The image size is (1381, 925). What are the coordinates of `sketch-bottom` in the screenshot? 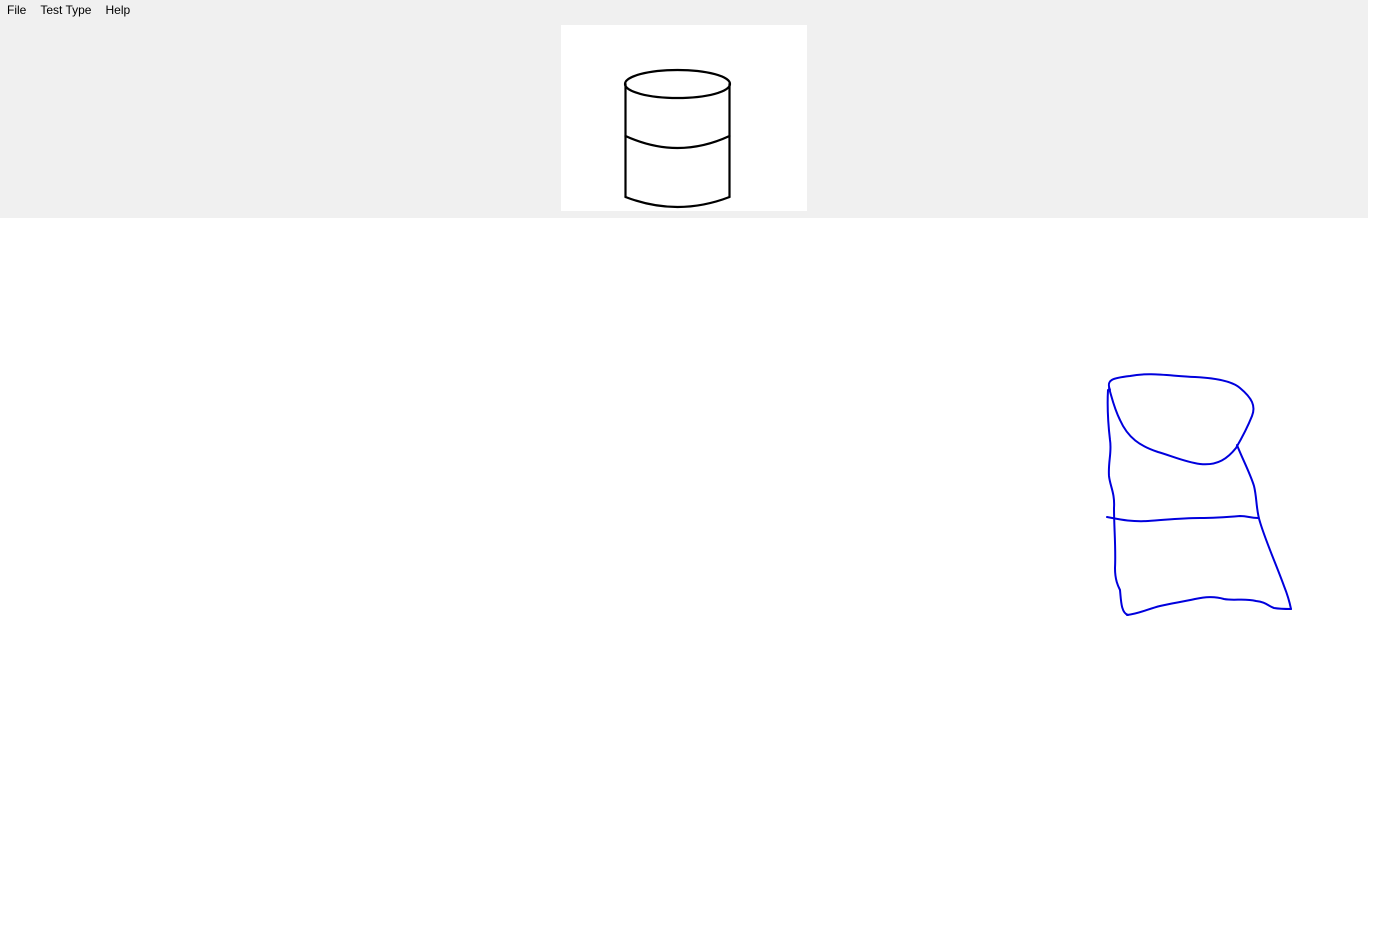 It's located at (1209, 606).